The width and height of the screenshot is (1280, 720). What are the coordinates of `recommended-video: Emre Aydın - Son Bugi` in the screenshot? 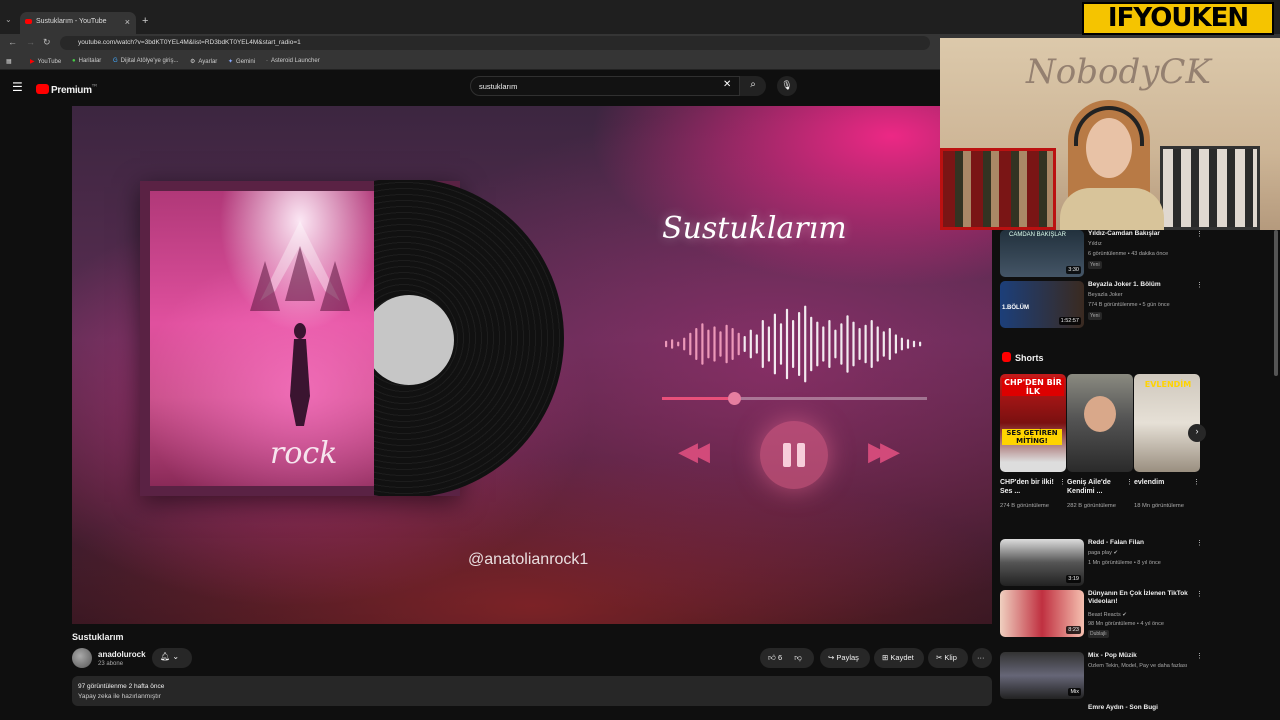 It's located at (1100, 712).